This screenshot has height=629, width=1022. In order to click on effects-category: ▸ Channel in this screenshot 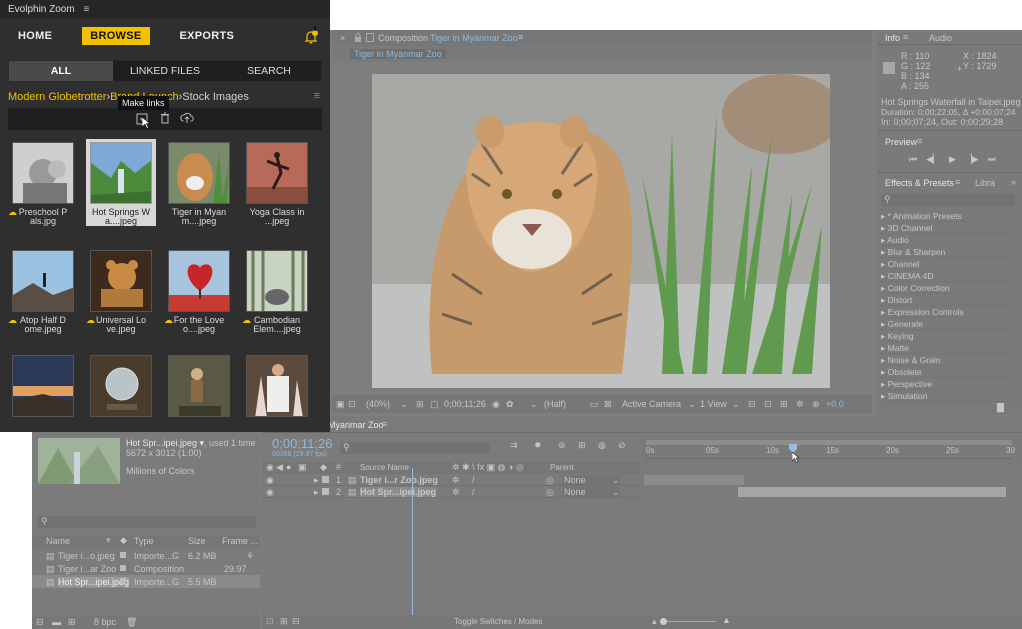, I will do `click(948, 264)`.